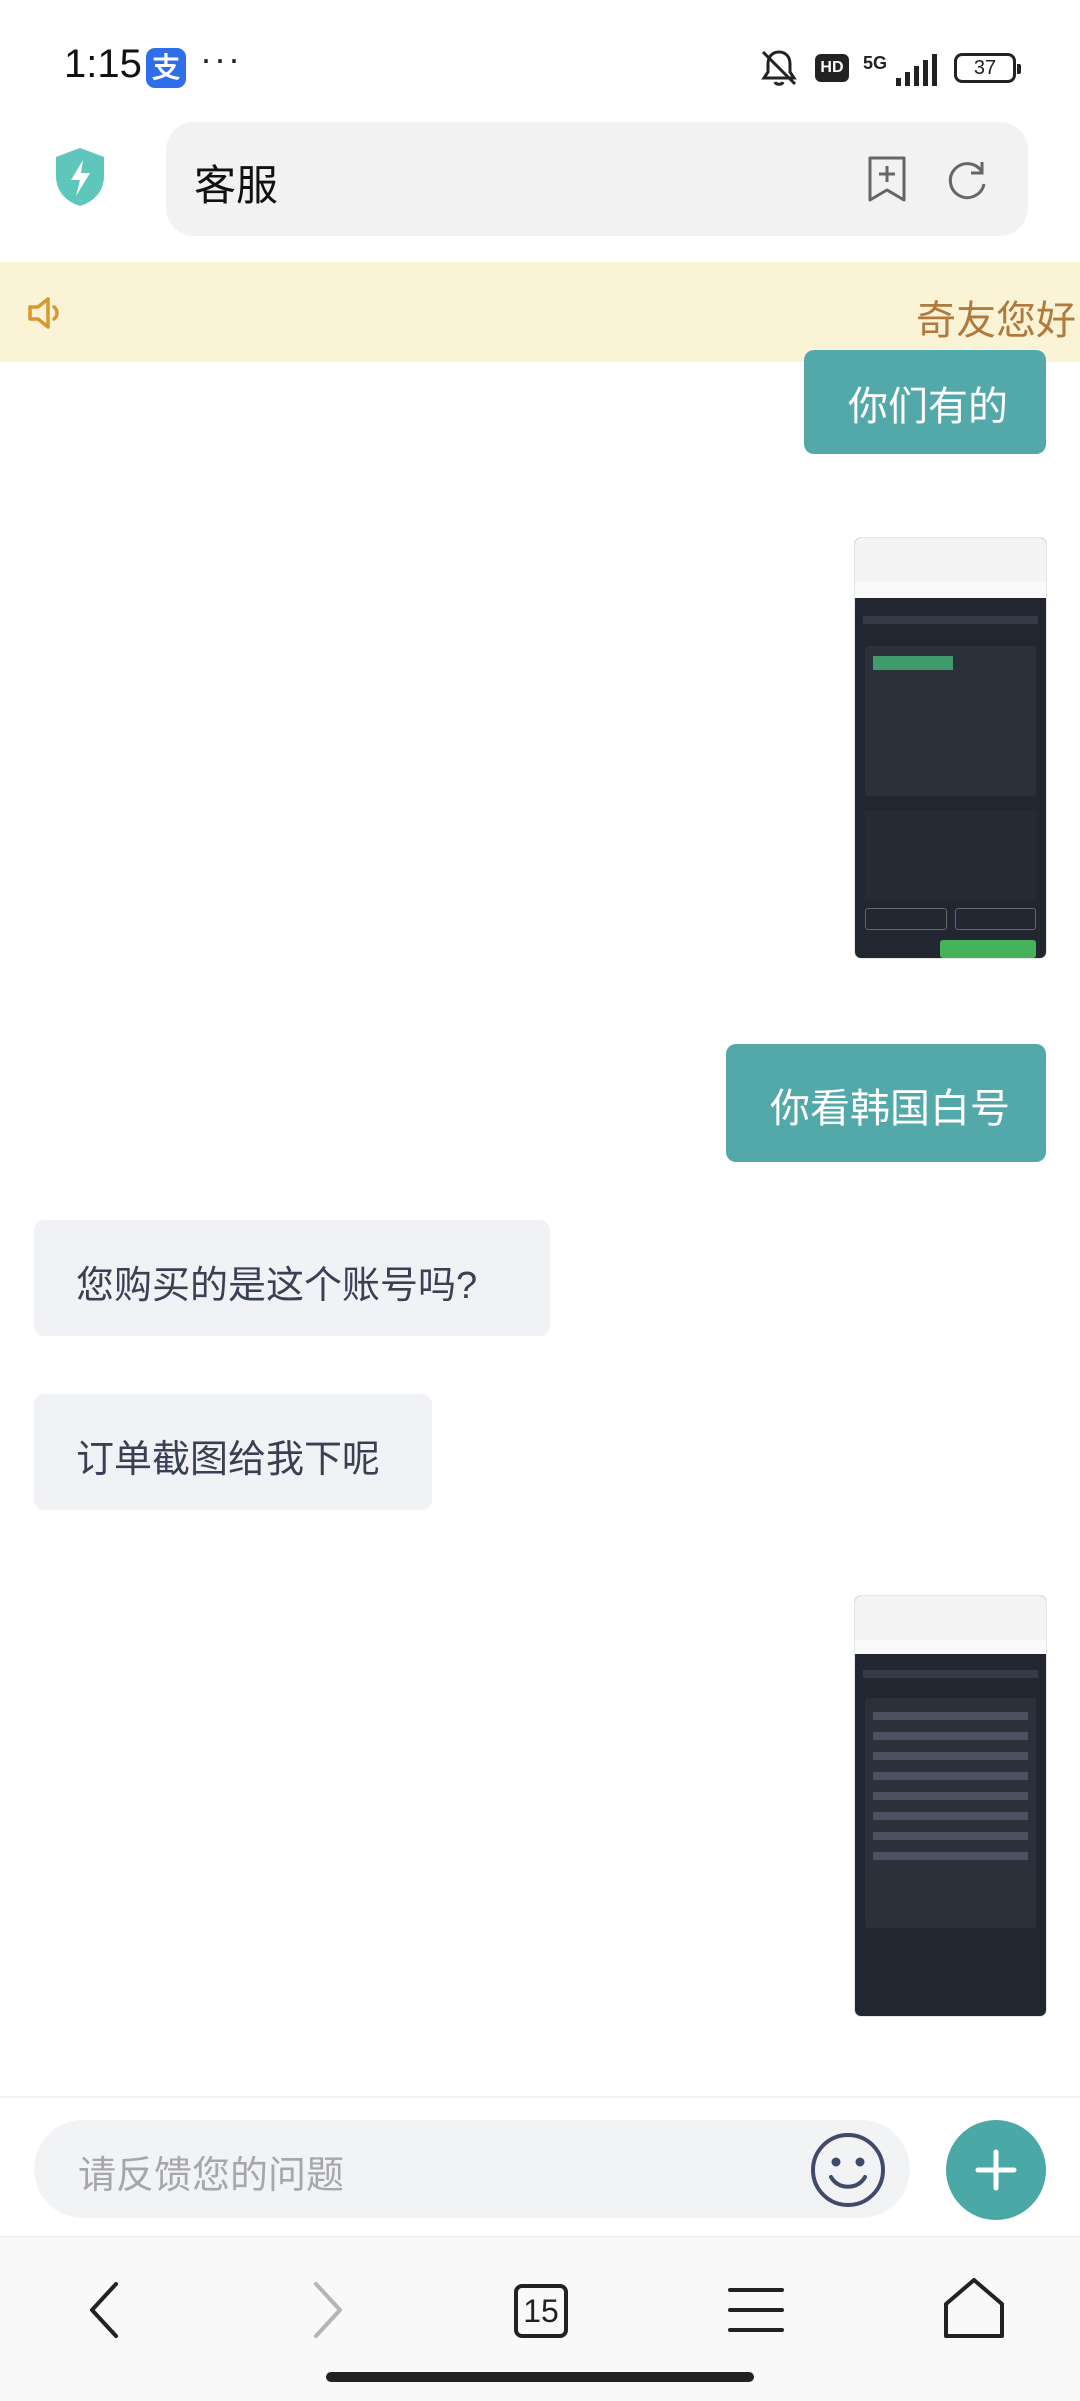 Image resolution: width=1080 pixels, height=2401 pixels. What do you see at coordinates (103, 64) in the screenshot?
I see `status-time: 1:15` at bounding box center [103, 64].